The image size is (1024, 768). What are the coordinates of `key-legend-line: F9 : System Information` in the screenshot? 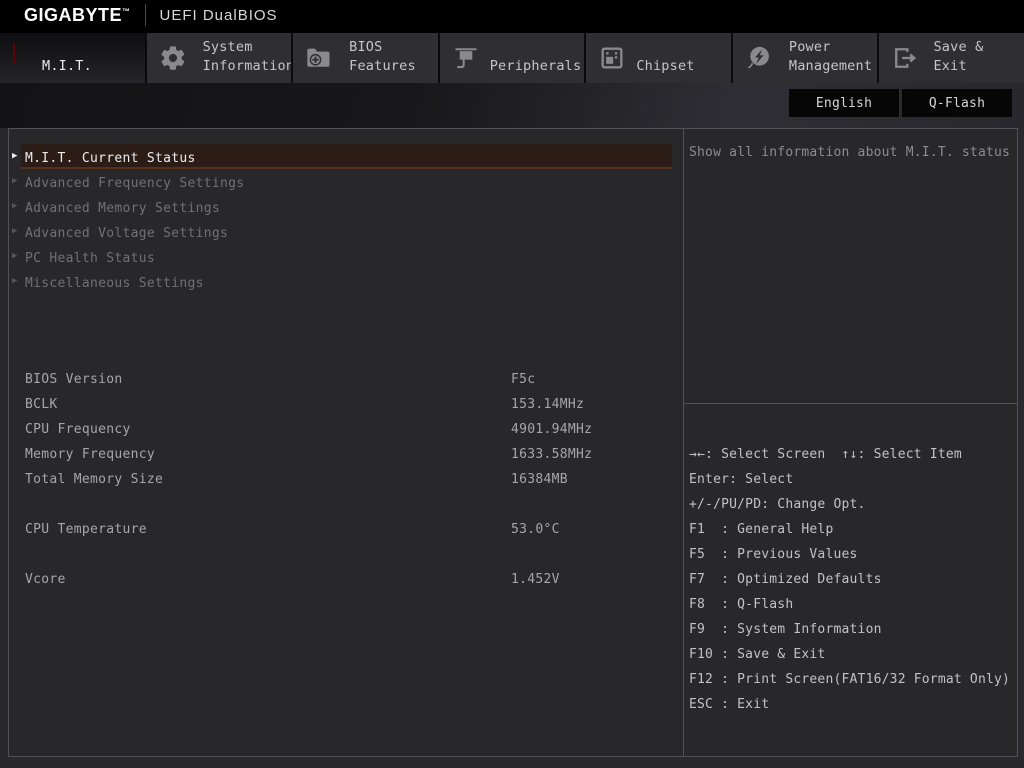 It's located at (785, 629).